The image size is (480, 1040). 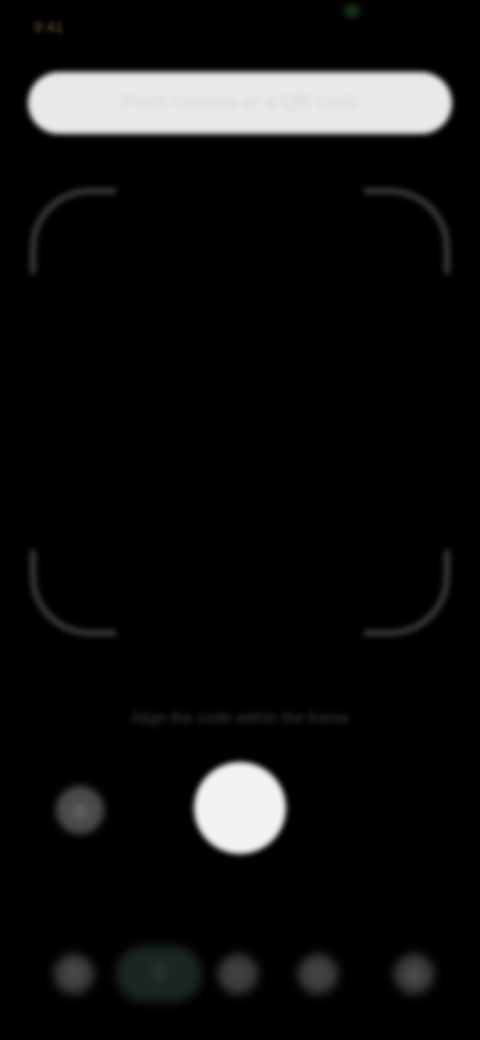 I want to click on status-bar: 9:41, so click(x=240, y=24).